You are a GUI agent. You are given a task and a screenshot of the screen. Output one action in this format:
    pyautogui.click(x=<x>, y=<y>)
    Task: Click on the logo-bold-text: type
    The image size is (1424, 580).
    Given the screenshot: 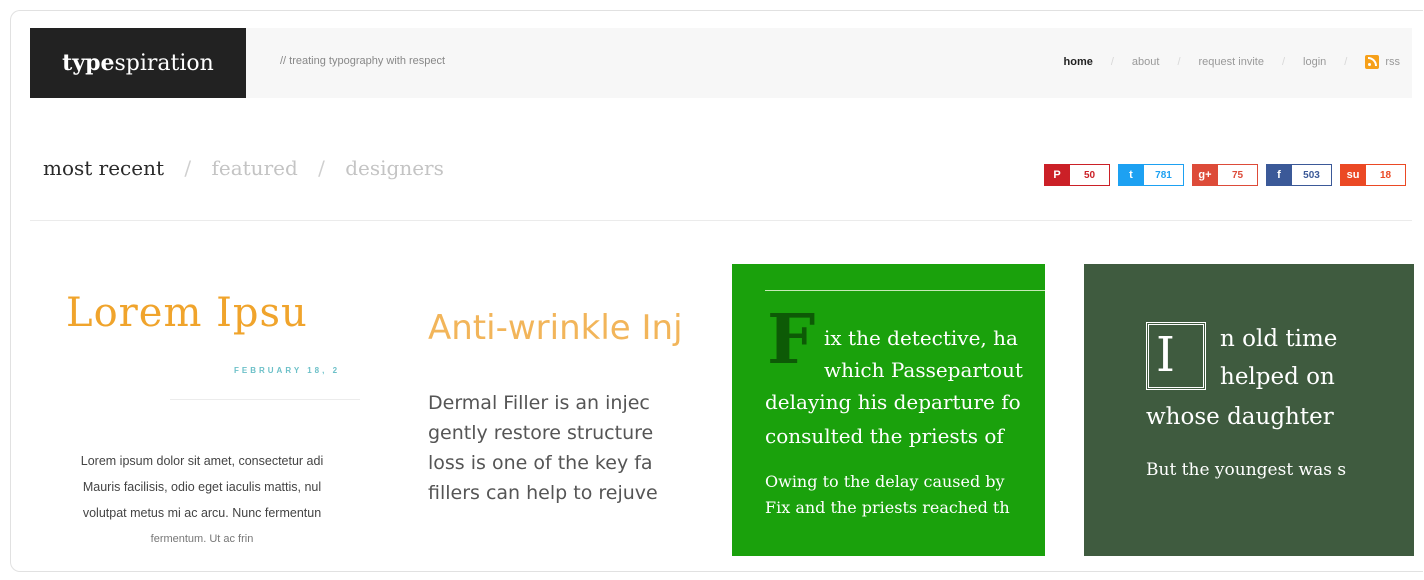 What is the action you would take?
    pyautogui.click(x=88, y=63)
    